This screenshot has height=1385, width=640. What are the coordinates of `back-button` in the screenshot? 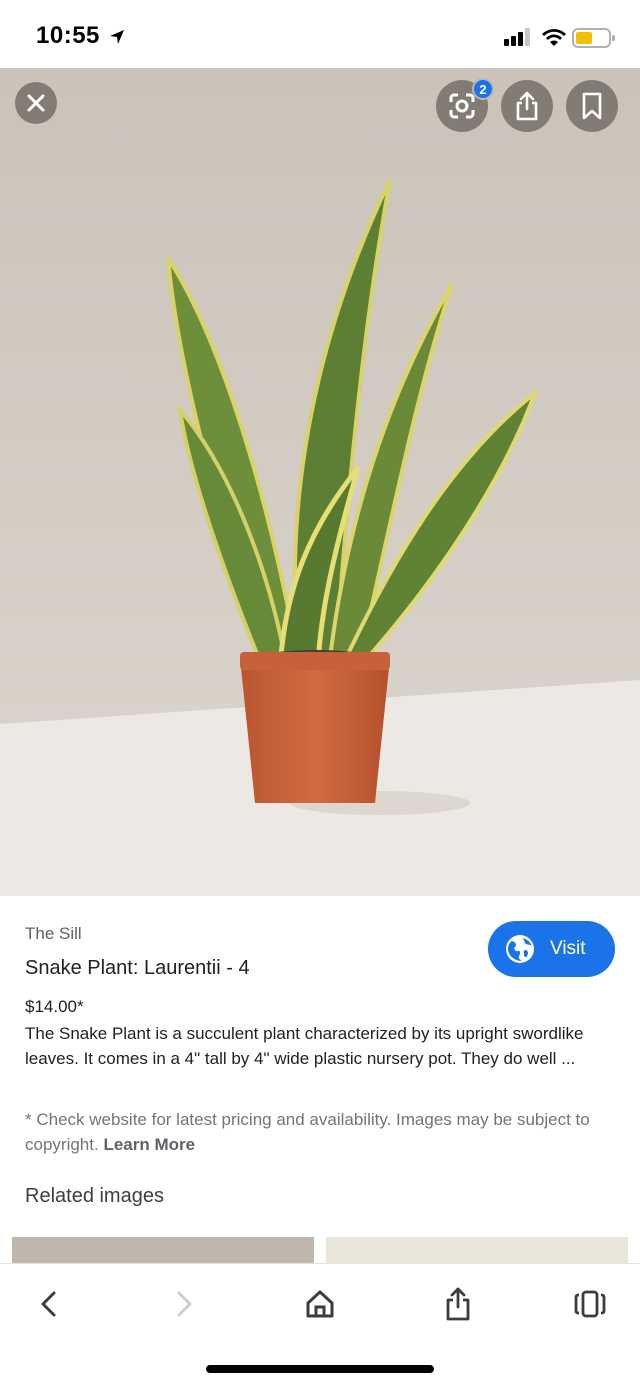 It's located at (49, 1304).